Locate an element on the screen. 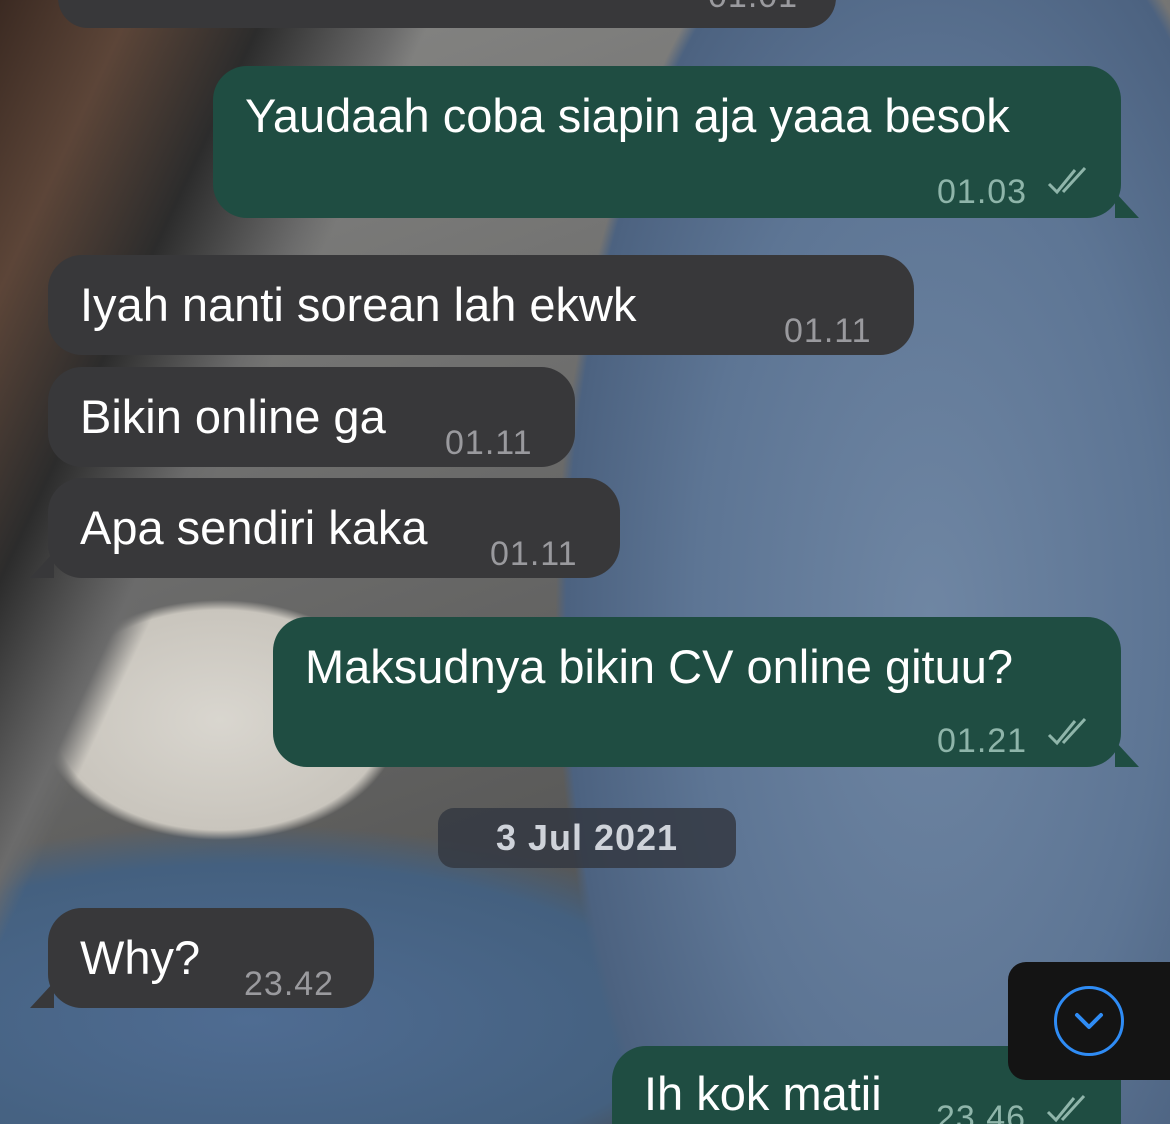 Image resolution: width=1170 pixels, height=1124 pixels. message-text: Ih kok matii is located at coordinates (763, 1093).